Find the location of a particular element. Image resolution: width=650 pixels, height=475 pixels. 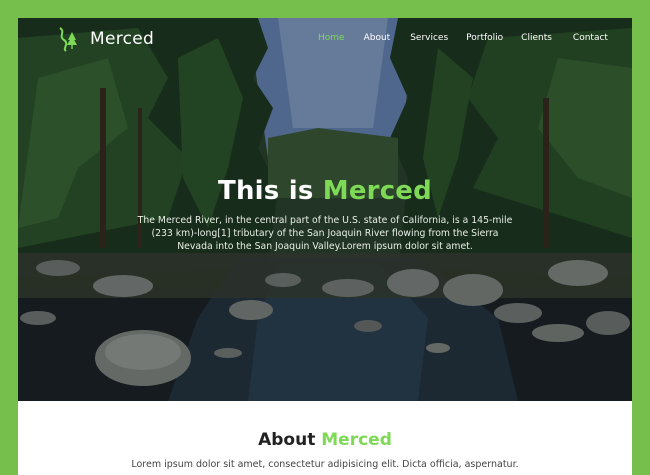

about-title: About Merced is located at coordinates (325, 440).